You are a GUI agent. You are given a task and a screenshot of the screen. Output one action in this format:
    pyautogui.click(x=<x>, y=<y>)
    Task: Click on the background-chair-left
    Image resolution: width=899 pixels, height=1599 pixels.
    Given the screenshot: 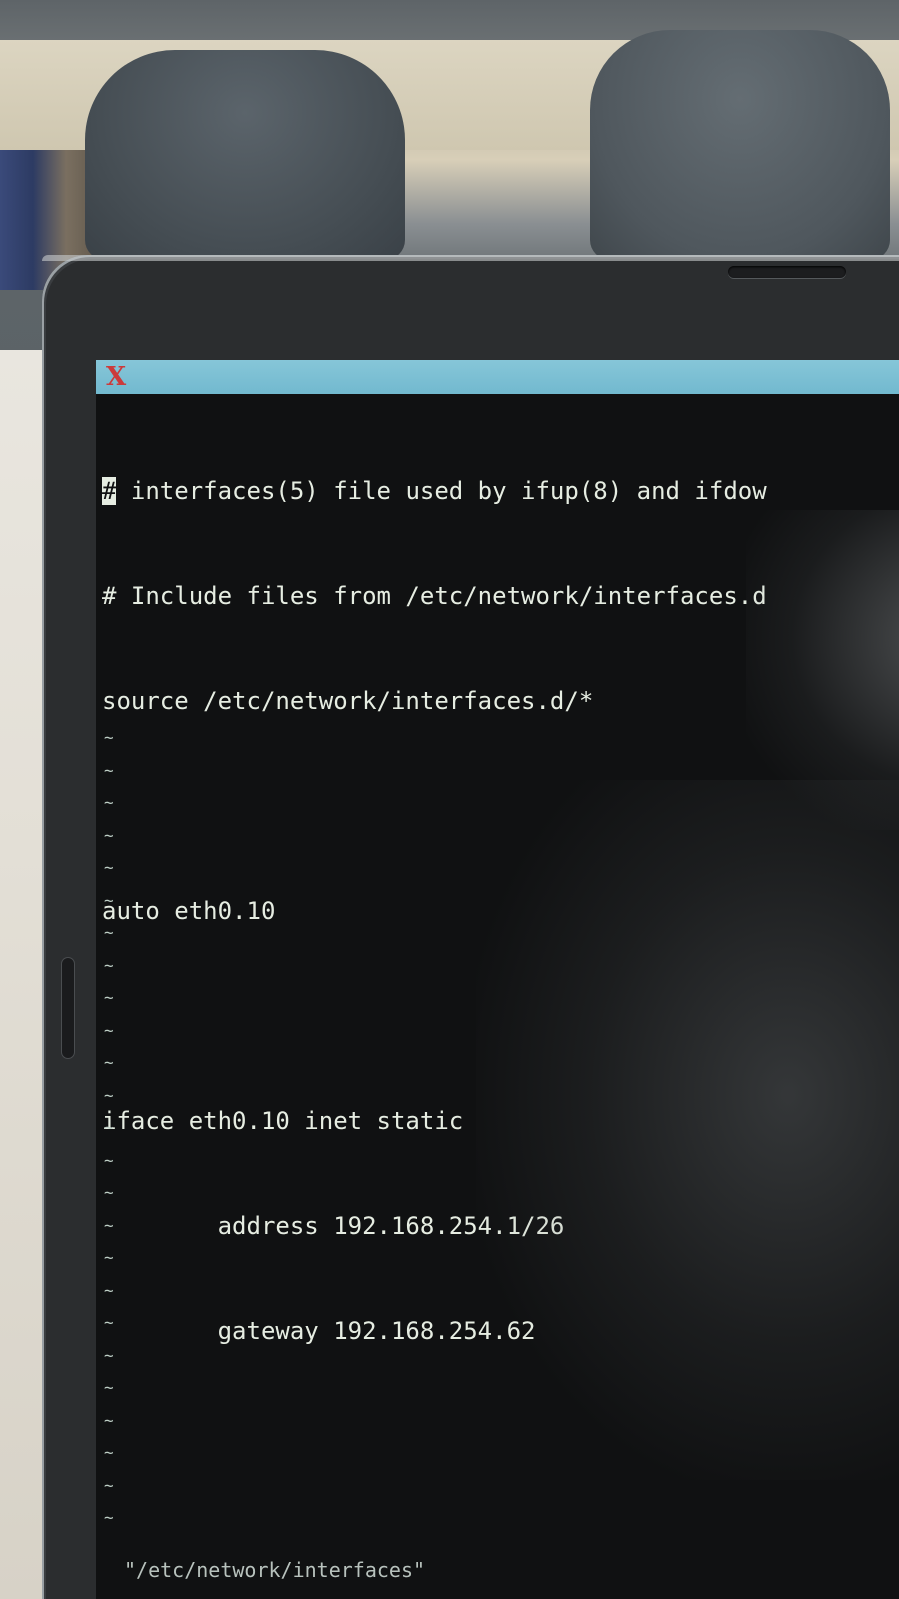 What is the action you would take?
    pyautogui.click(x=245, y=155)
    